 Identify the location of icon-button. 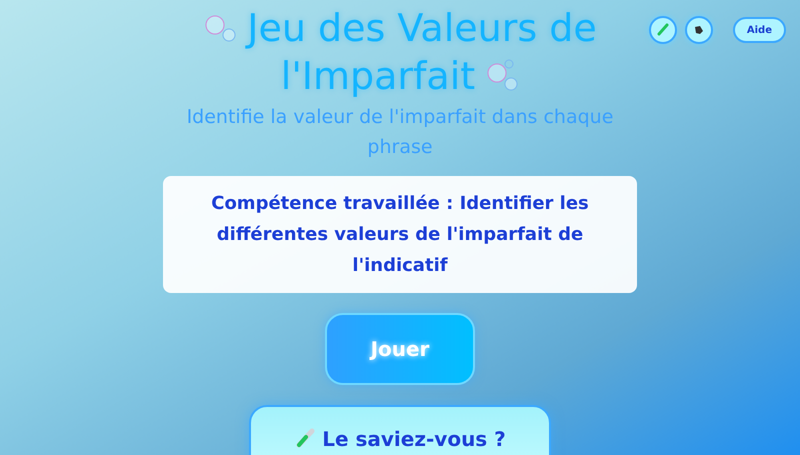
(698, 30).